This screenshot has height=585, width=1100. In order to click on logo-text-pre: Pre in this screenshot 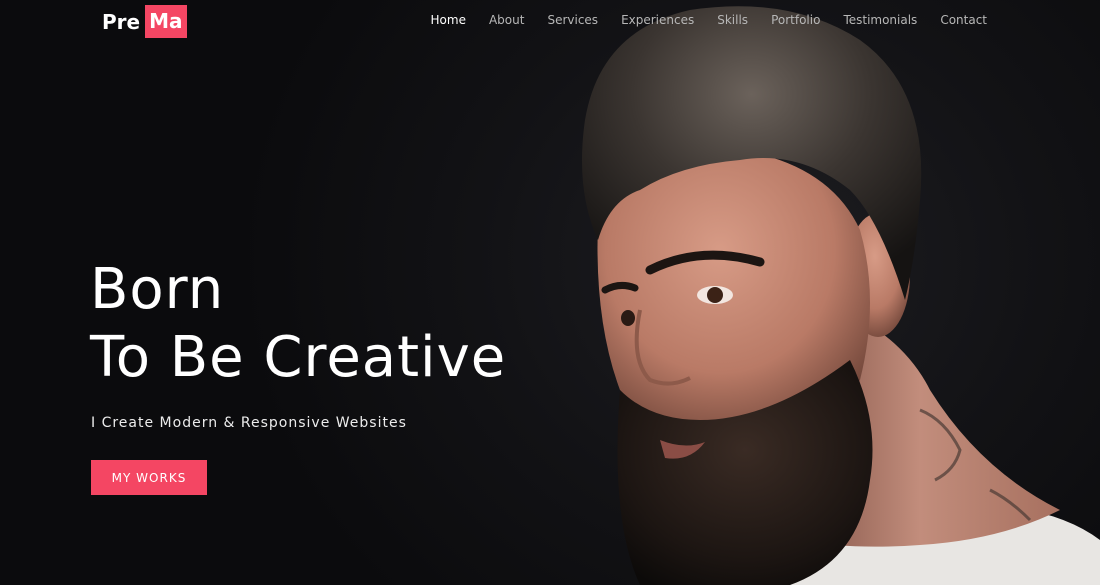, I will do `click(121, 21)`.